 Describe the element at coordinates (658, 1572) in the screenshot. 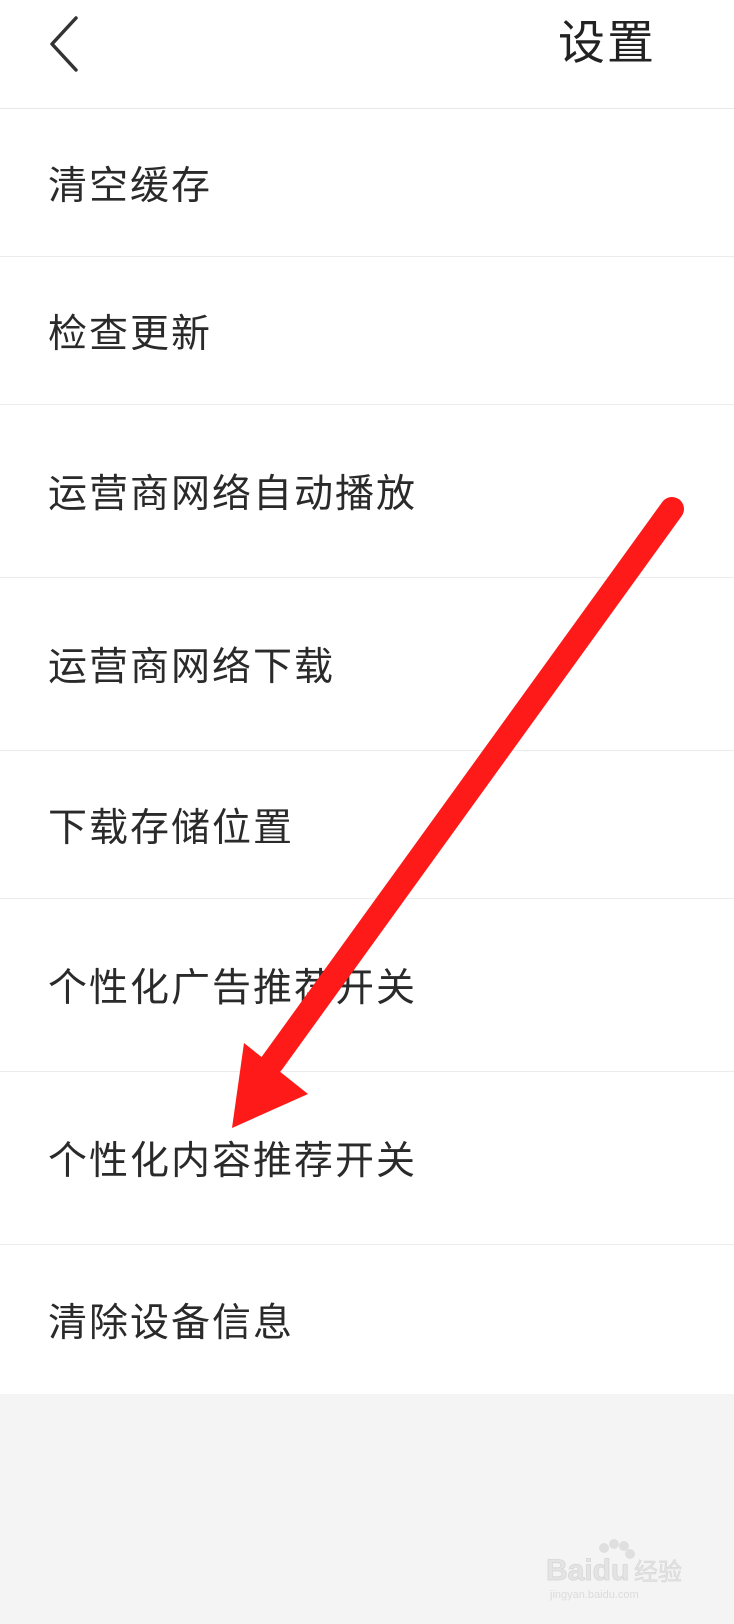

I see `svg-text: 经验` at that location.